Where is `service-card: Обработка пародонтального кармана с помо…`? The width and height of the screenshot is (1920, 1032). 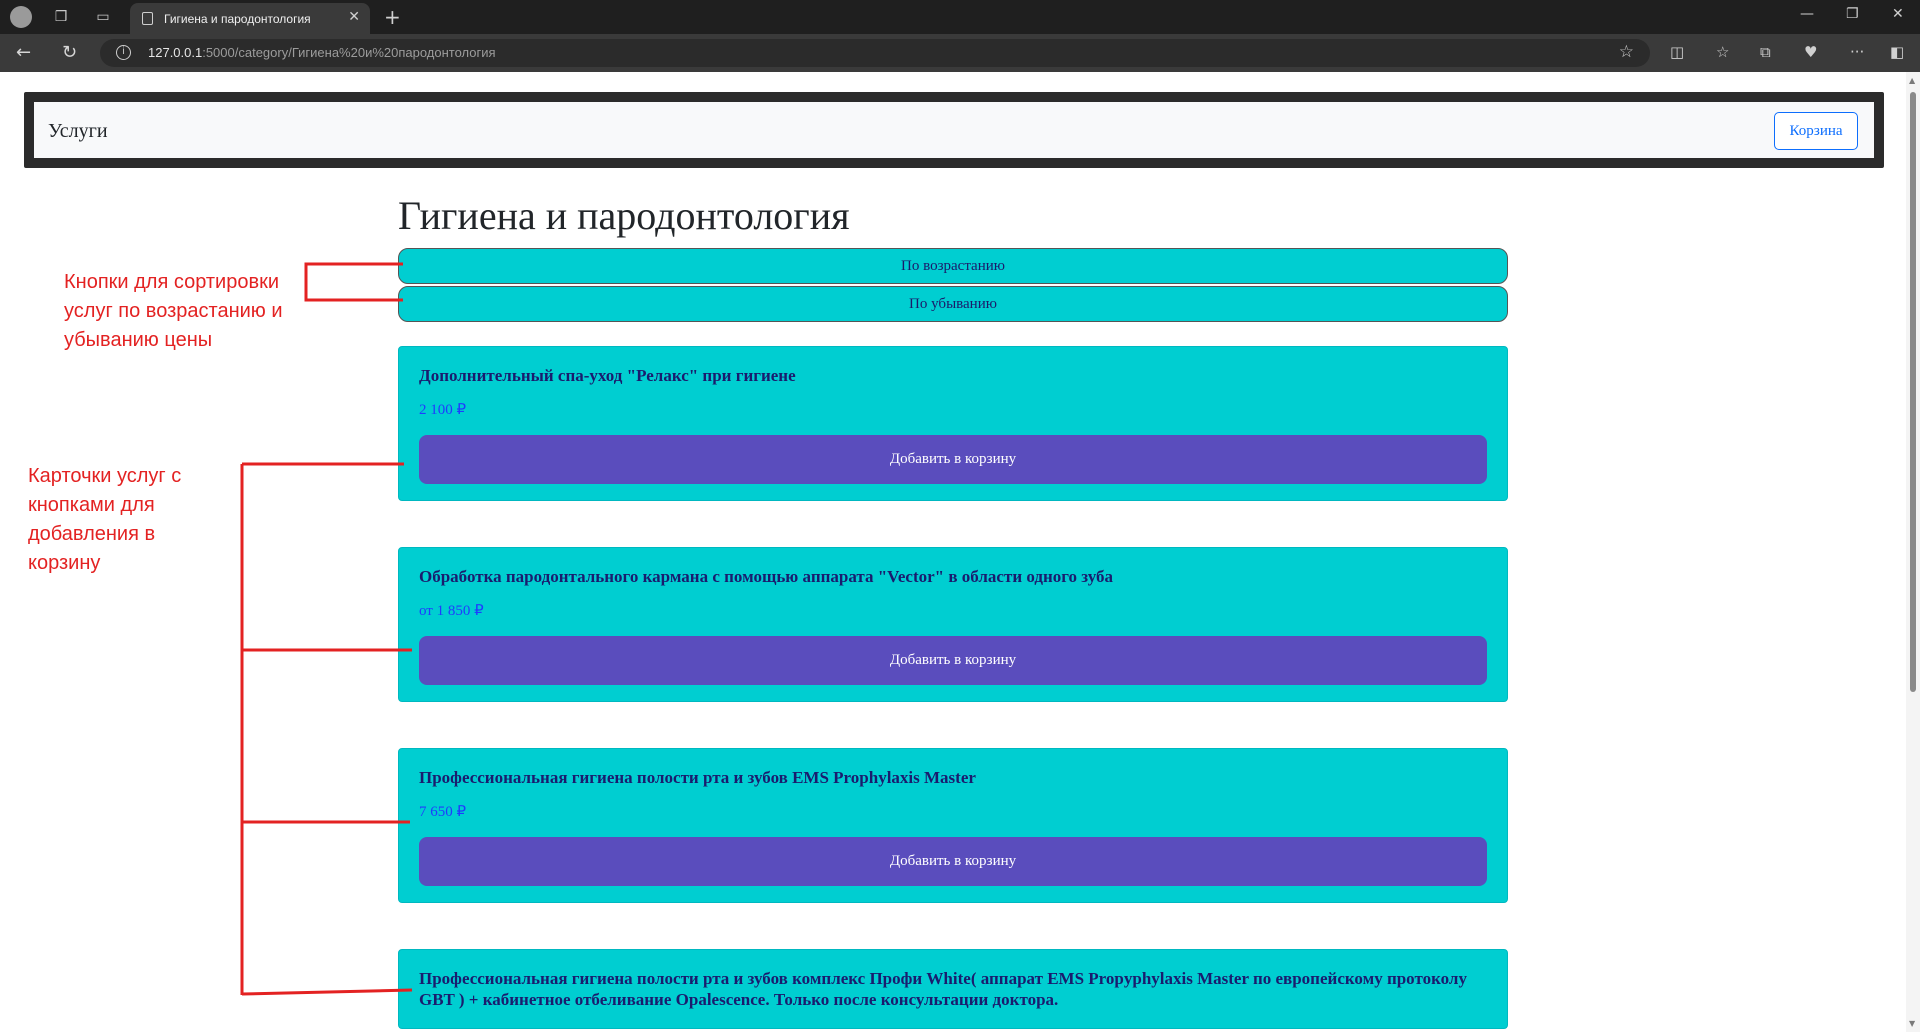 service-card: Обработка пародонтального кармана с помо… is located at coordinates (953, 624).